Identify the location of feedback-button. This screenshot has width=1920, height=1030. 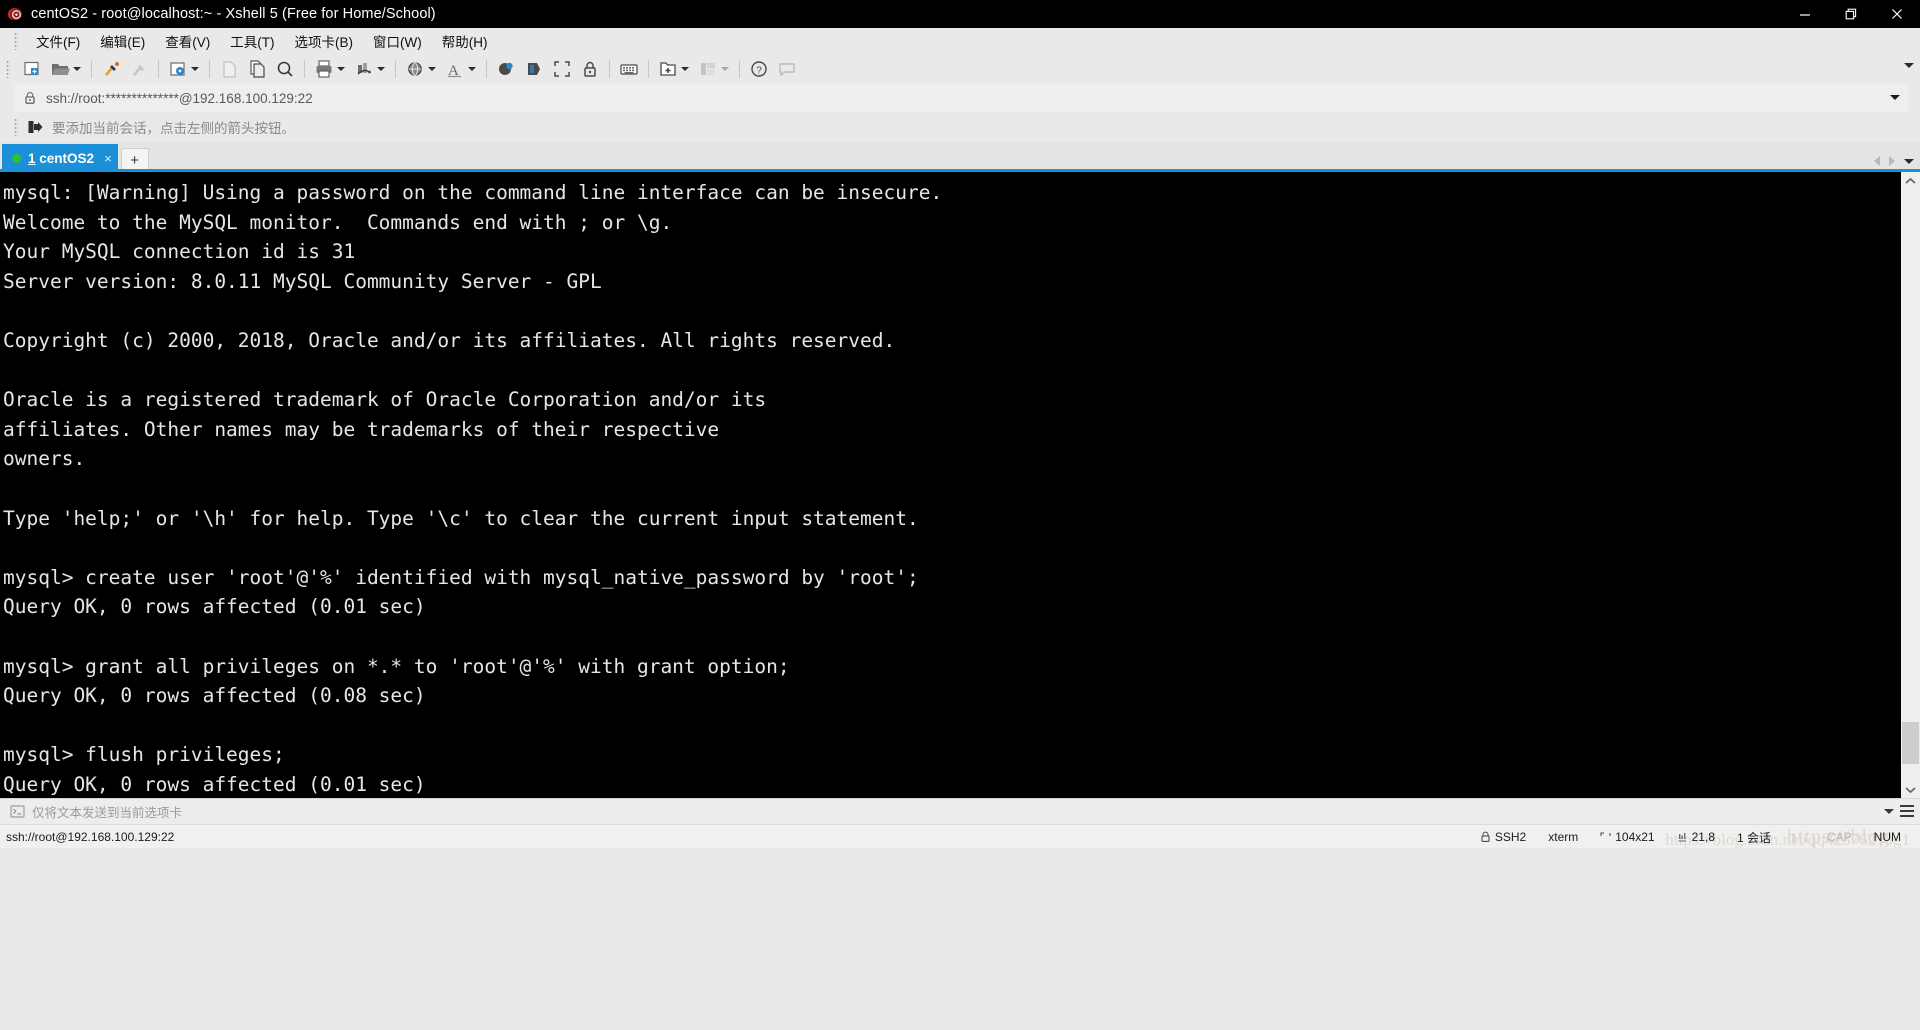
(787, 69).